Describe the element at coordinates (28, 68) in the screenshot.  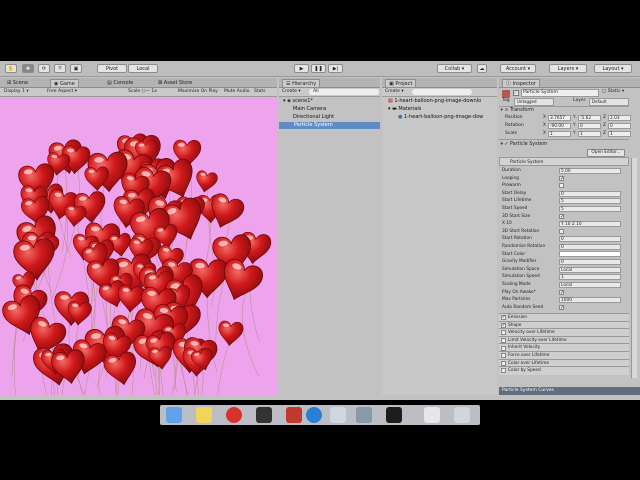
I see `move-tool-button: ✥` at that location.